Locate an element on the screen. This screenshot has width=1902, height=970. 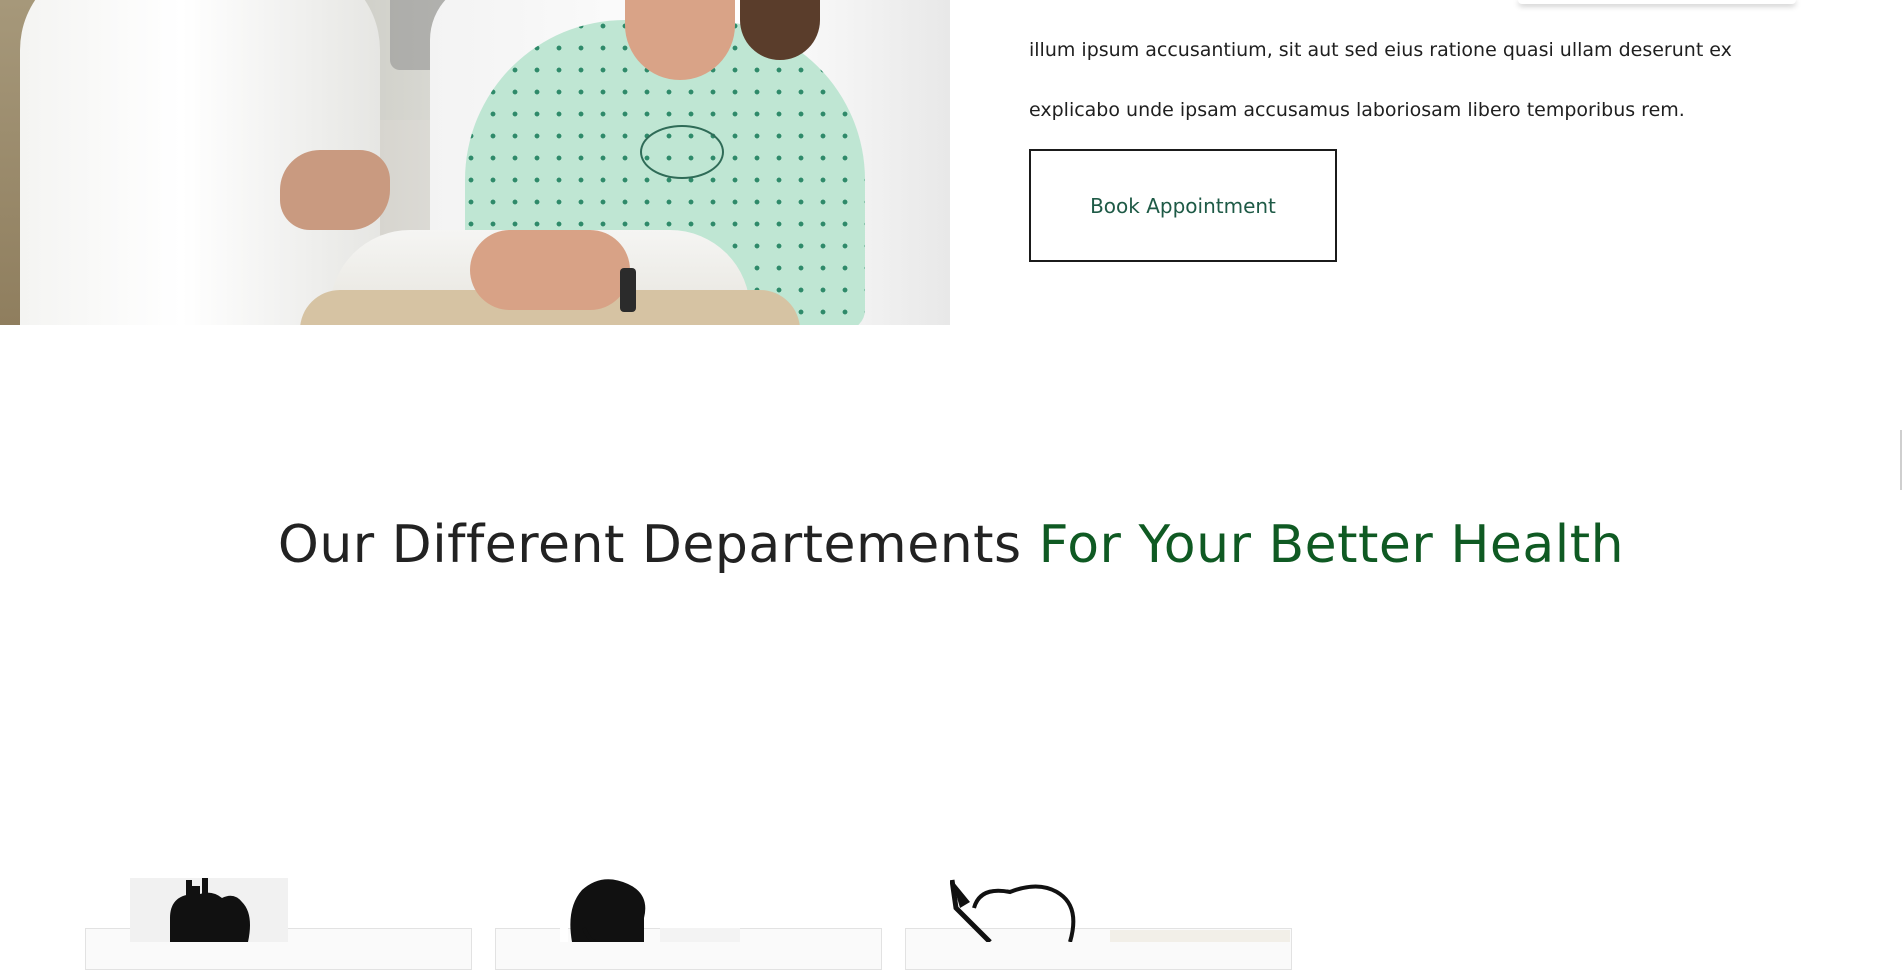
heading-main: Our Different Departements is located at coordinates (649, 545).